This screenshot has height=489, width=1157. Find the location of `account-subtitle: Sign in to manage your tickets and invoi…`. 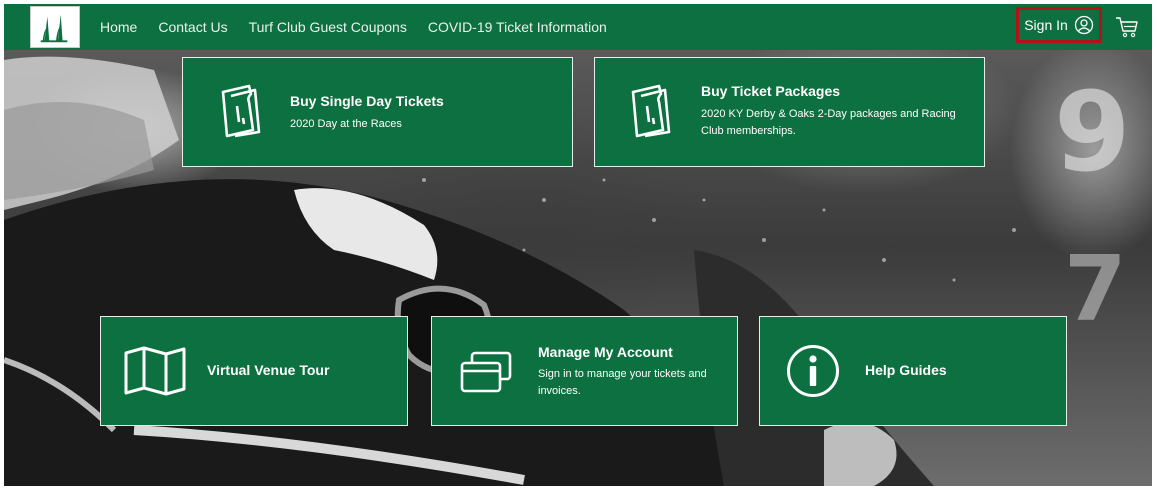

account-subtitle: Sign in to manage your tickets and invoi… is located at coordinates (622, 382).